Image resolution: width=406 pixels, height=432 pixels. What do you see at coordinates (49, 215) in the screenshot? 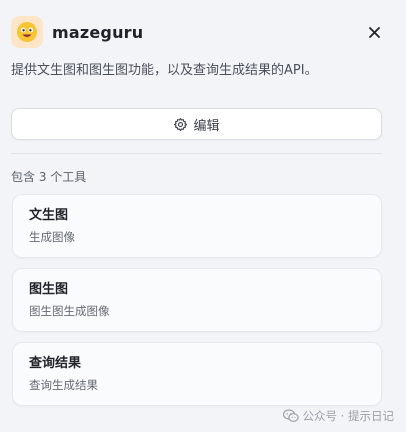
I see `tool-title: 文生图` at bounding box center [49, 215].